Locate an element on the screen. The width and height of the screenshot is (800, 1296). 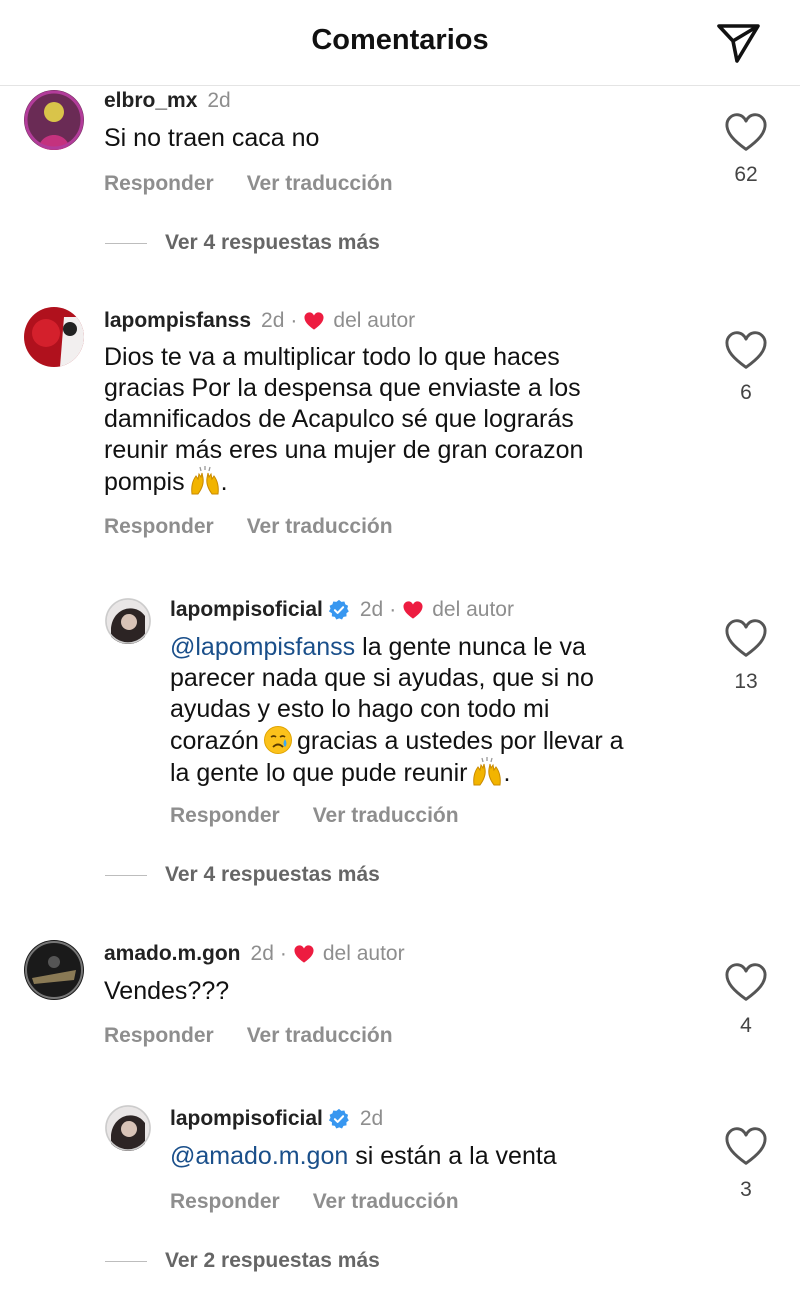
reply-text: @amado.m.gon si están a la venta is located at coordinates (435, 1156).